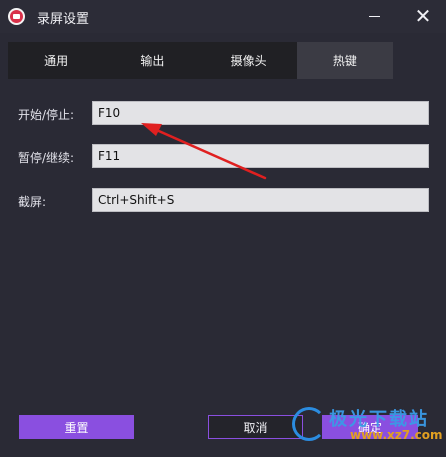 The width and height of the screenshot is (446, 457). Describe the element at coordinates (63, 19) in the screenshot. I see `window-title: 录屏设置` at that location.